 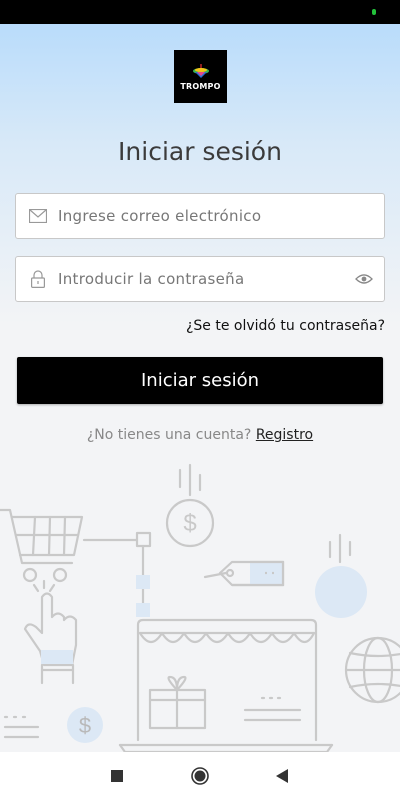 I want to click on square-icon, so click(x=117, y=776).